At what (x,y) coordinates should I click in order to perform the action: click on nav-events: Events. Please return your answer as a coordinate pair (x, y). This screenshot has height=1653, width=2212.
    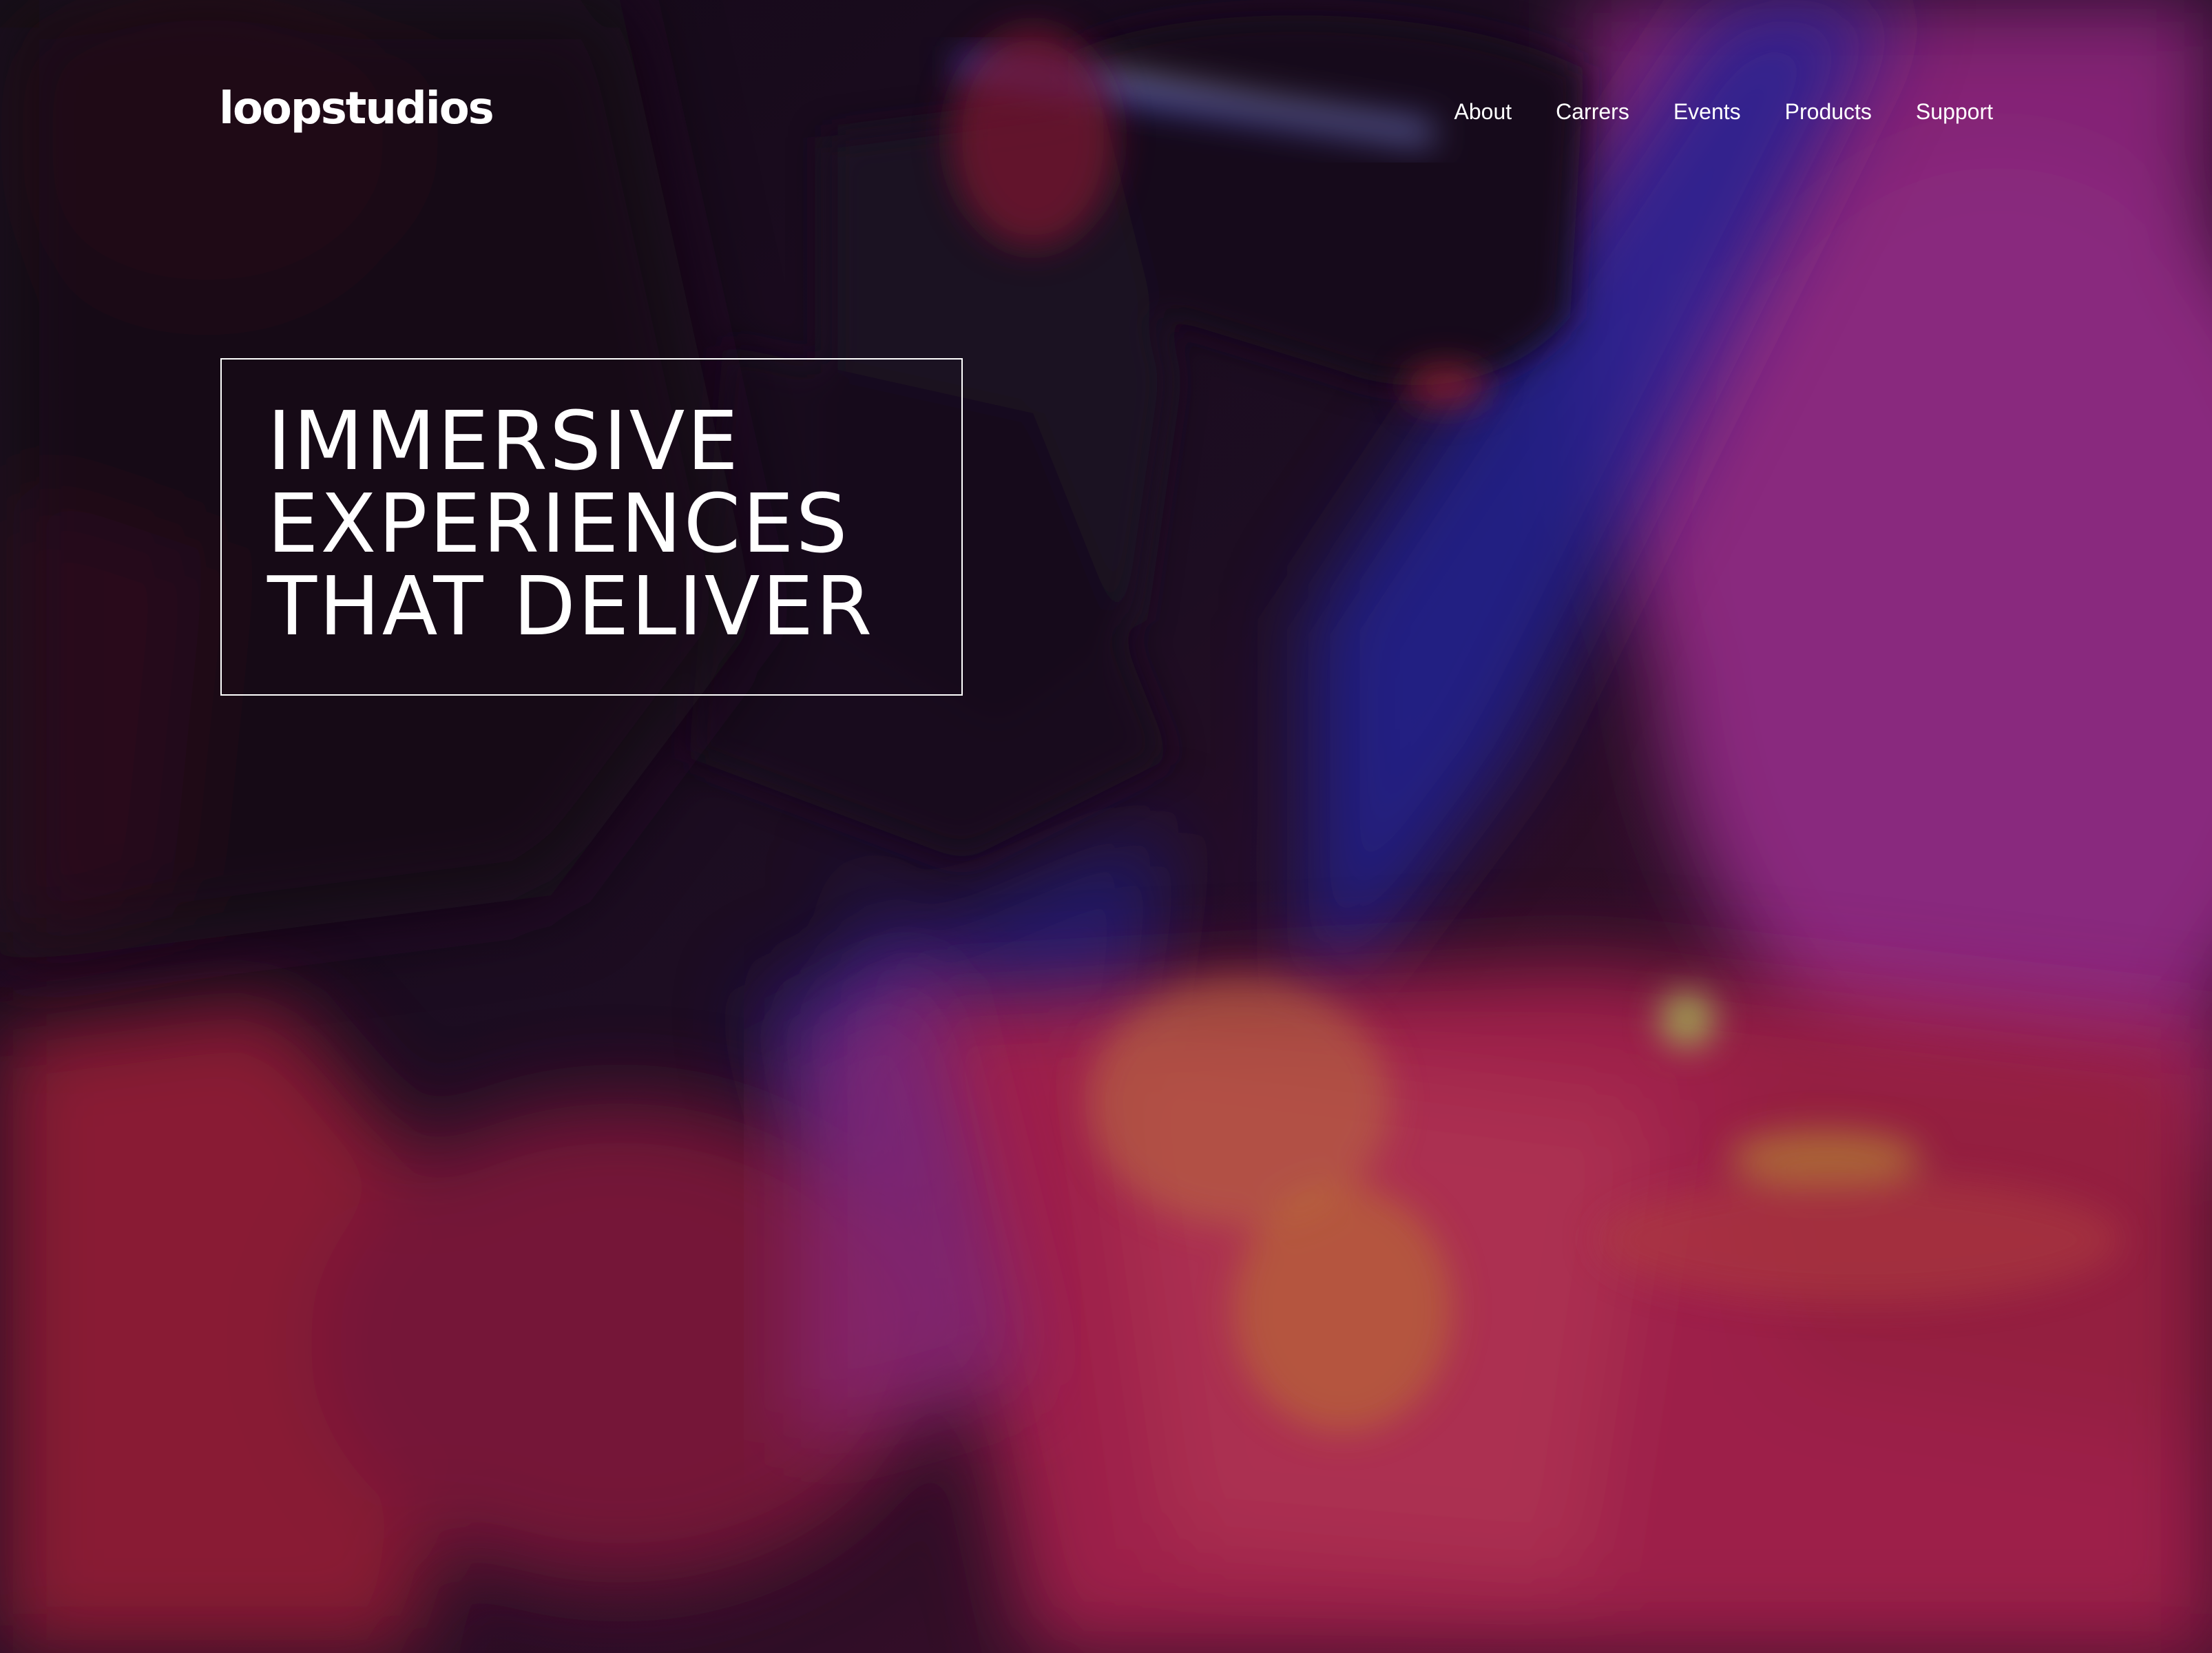
    Looking at the image, I should click on (1707, 111).